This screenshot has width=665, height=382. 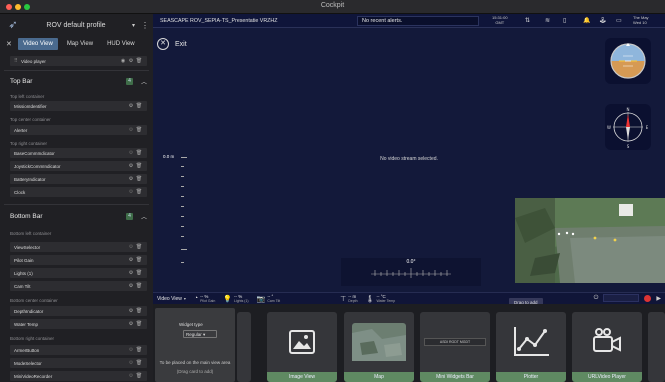 What do you see at coordinates (531, 347) in the screenshot?
I see `widget-card-plotter: Plotter` at bounding box center [531, 347].